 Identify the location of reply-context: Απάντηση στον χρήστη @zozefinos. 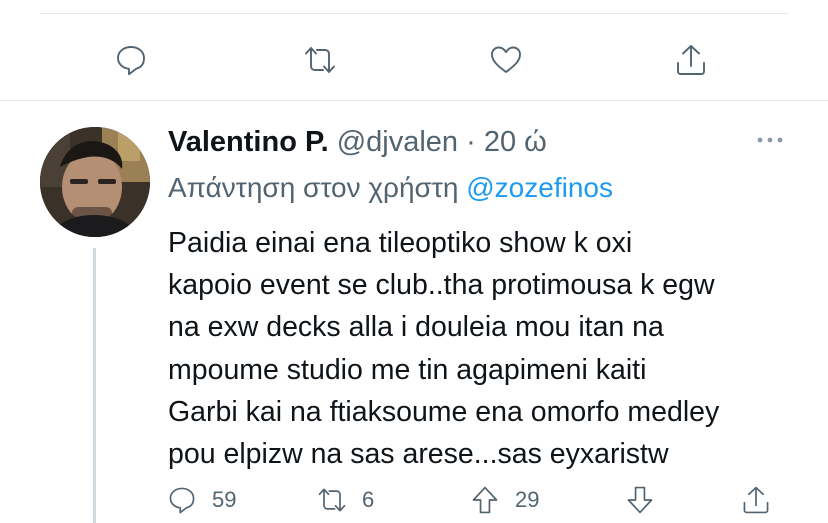
(390, 188).